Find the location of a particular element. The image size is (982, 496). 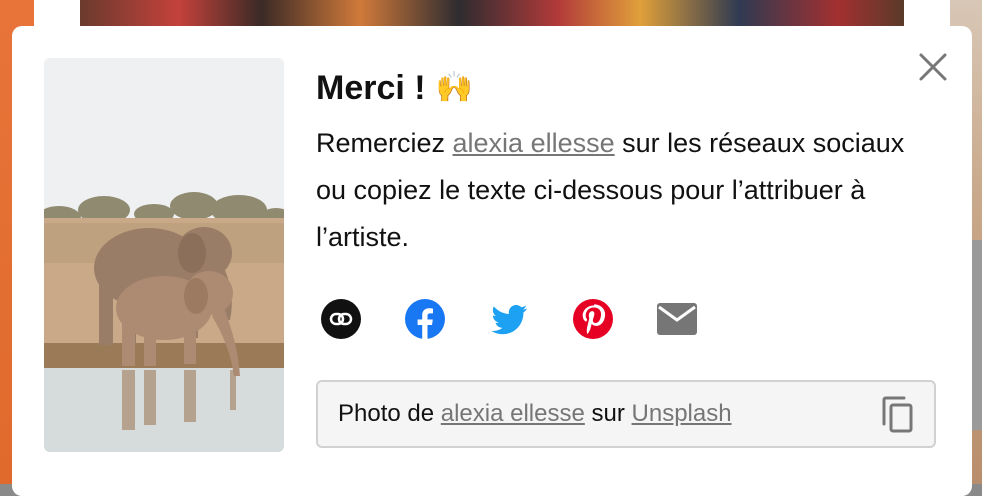

facebook-icon is located at coordinates (425, 319).